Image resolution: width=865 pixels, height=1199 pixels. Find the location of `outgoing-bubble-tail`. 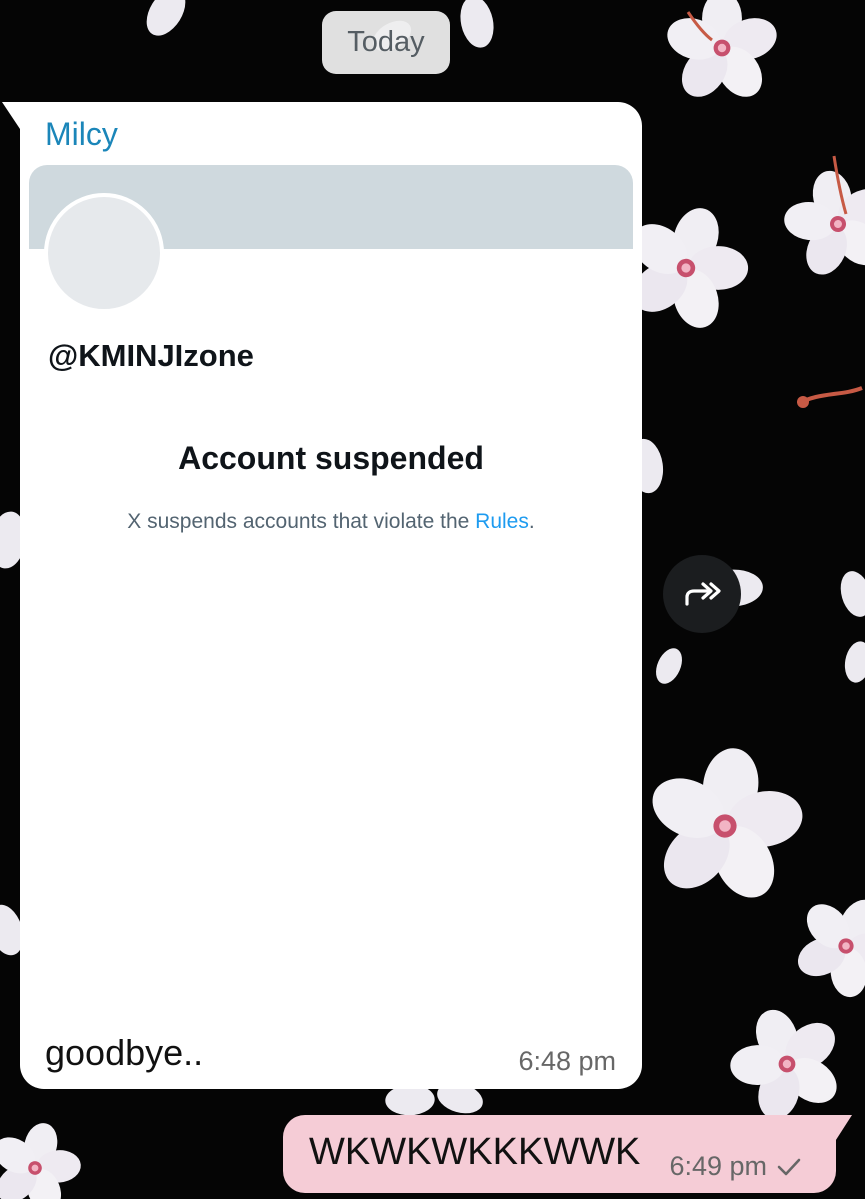

outgoing-bubble-tail is located at coordinates (843, 1129).